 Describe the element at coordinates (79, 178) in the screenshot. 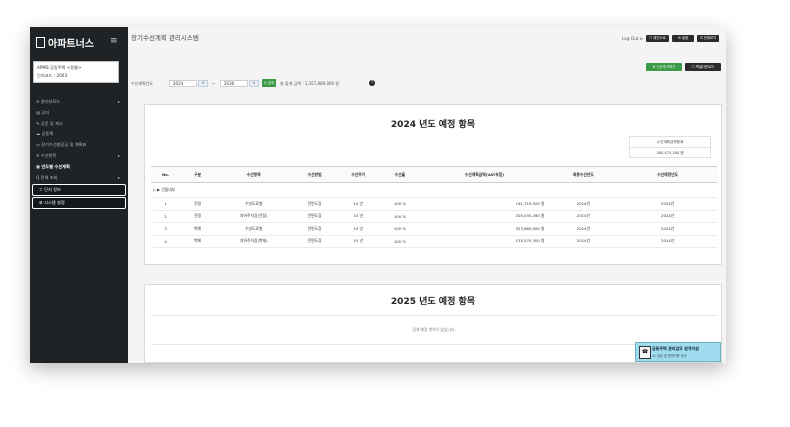

I see `sidebar-item-overview: Q 전체 조회 ▸` at that location.